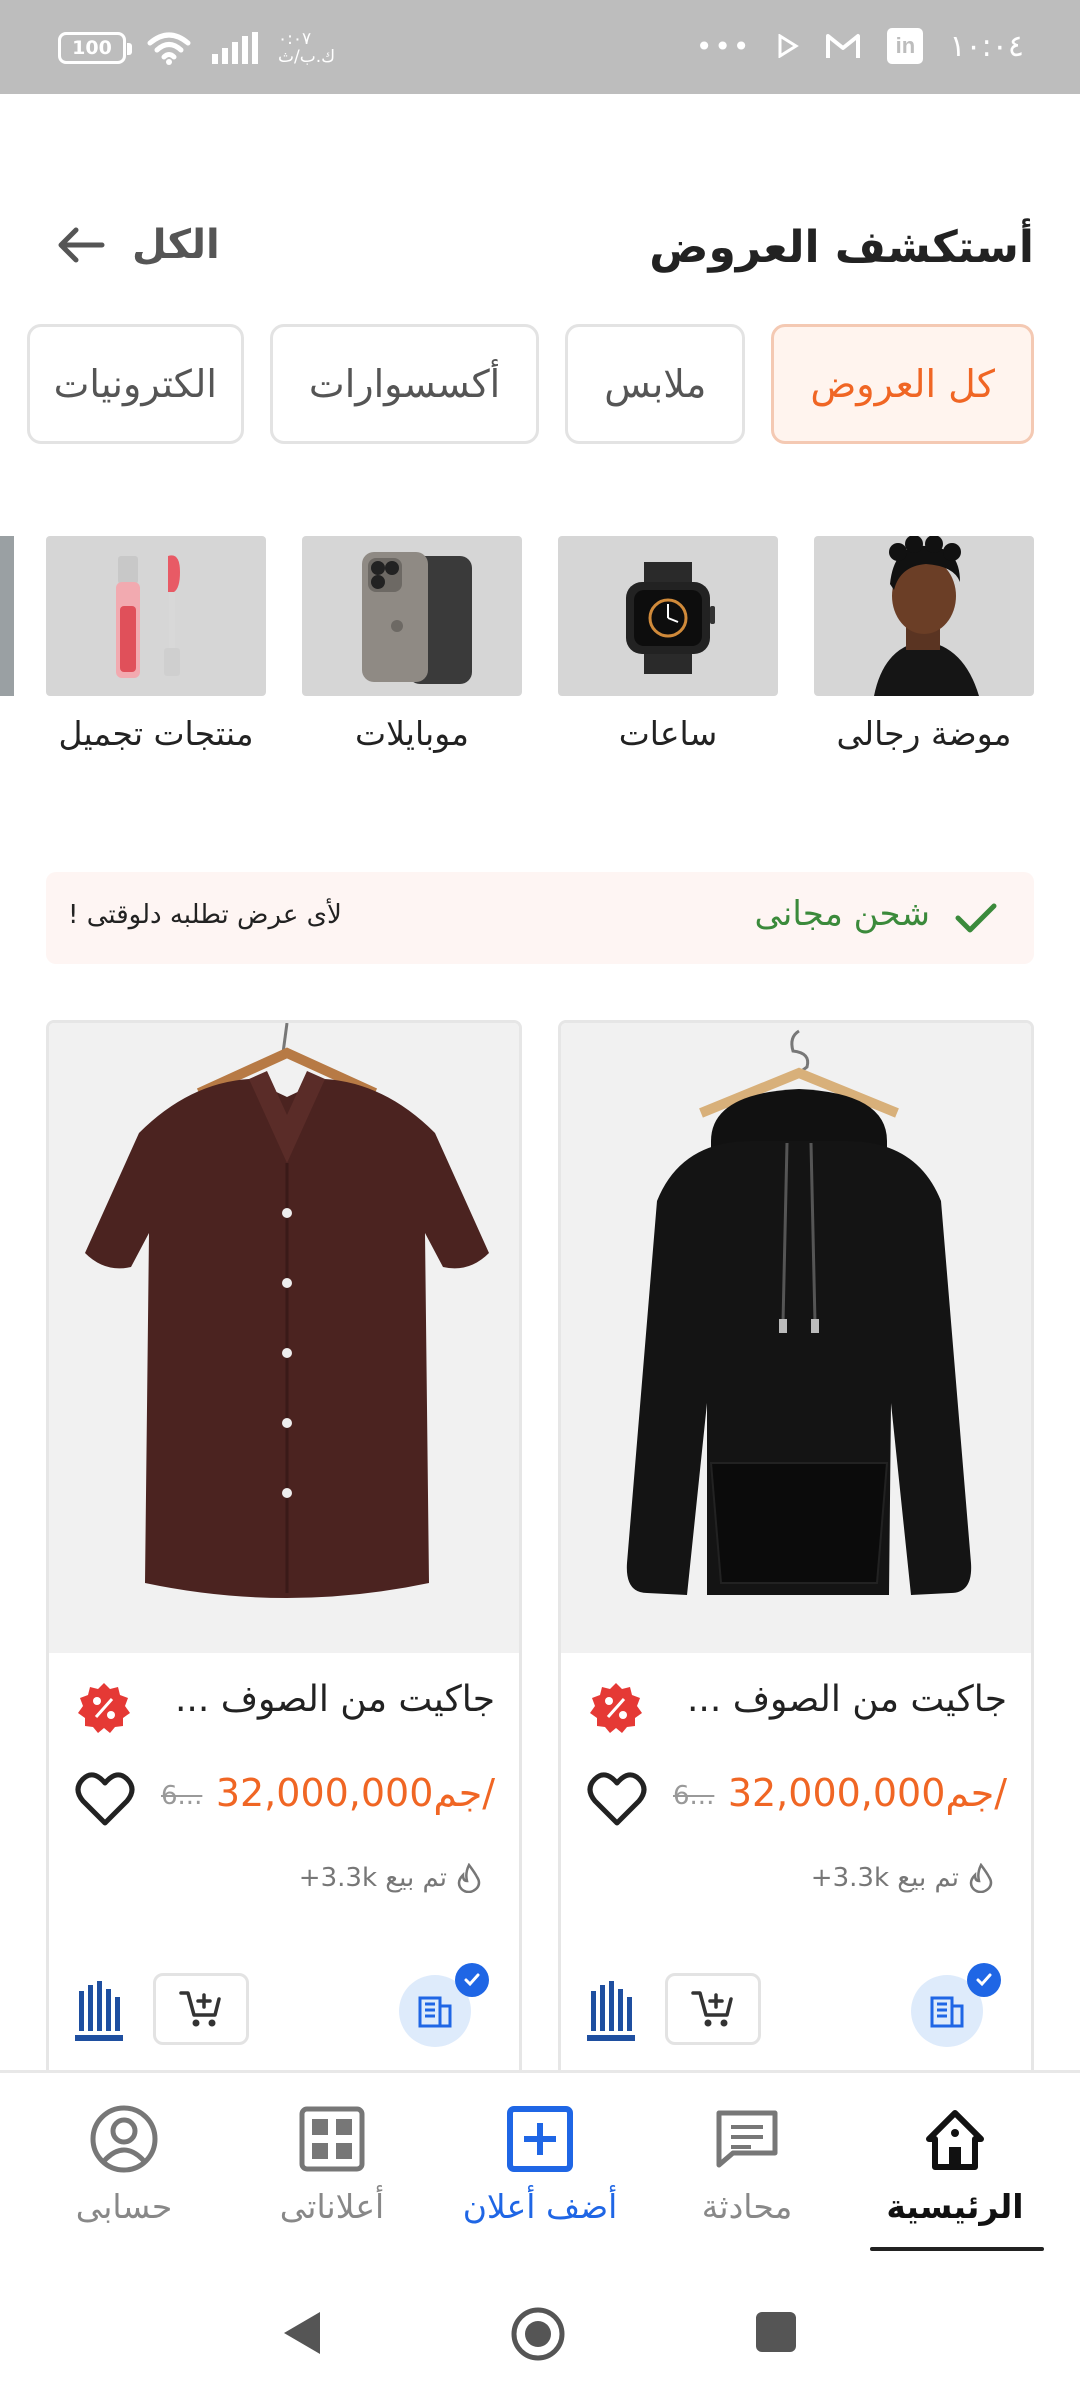 This screenshot has width=1080, height=2400. Describe the element at coordinates (955, 2206) in the screenshot. I see `nav-label: الرئيسية` at that location.